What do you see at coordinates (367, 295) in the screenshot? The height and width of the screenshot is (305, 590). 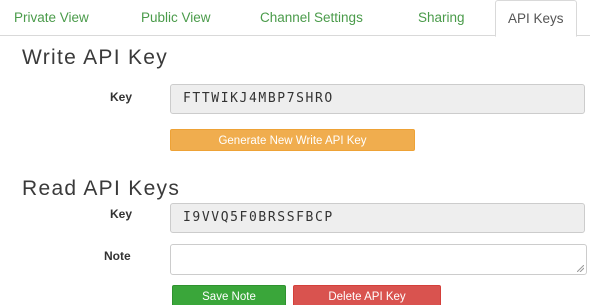 I see `delete-api-key-button: Delete API Key` at bounding box center [367, 295].